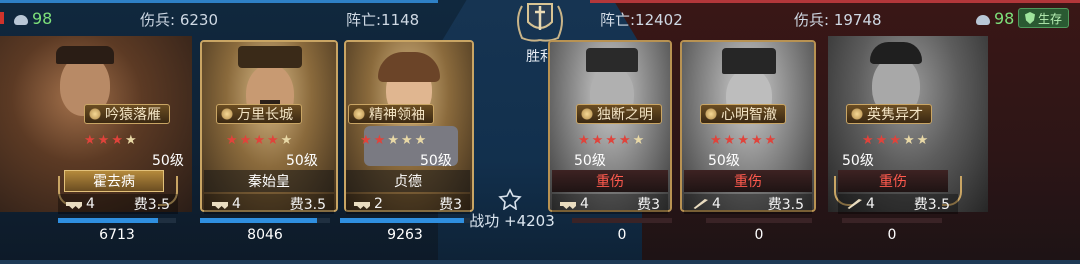 The width and height of the screenshot is (1080, 264). Describe the element at coordinates (436, 161) in the screenshot. I see `general-level-left-3: 50级` at that location.